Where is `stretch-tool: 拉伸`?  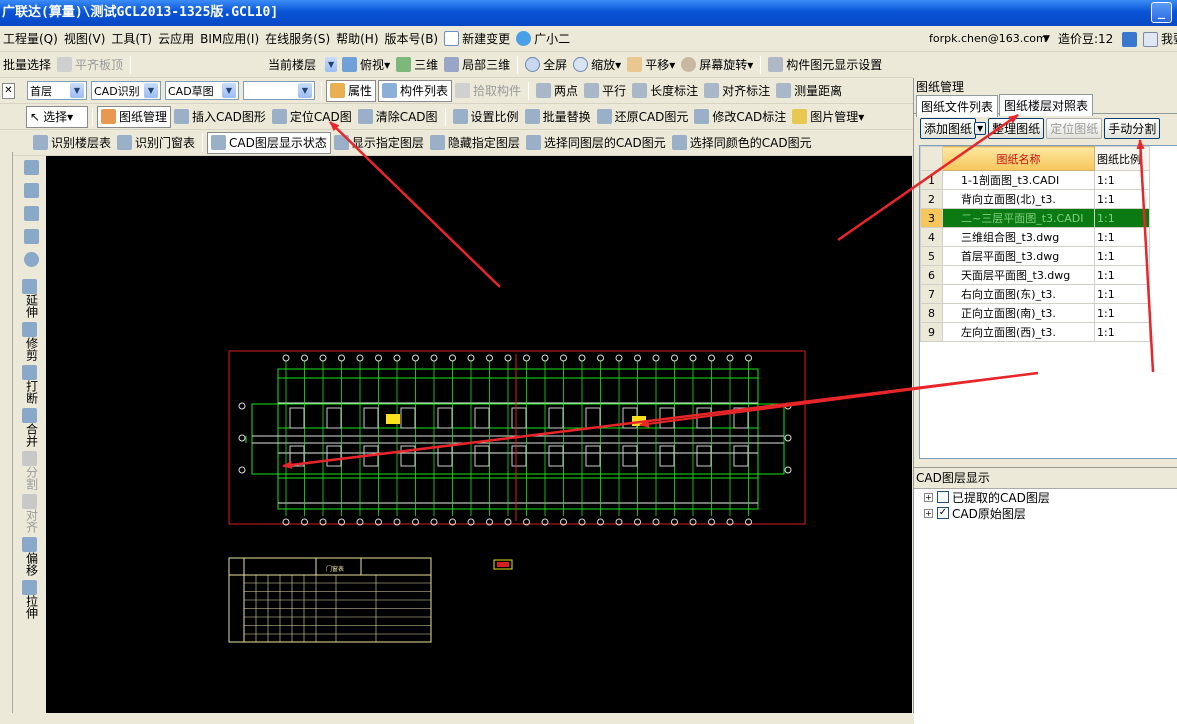
stretch-tool: 拉伸 is located at coordinates (31, 599).